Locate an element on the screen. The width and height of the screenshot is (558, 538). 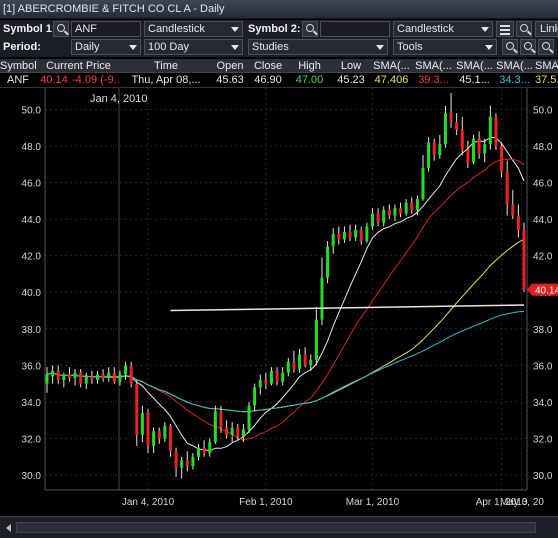
chart-type1-select: Candlestick is located at coordinates (193, 29).